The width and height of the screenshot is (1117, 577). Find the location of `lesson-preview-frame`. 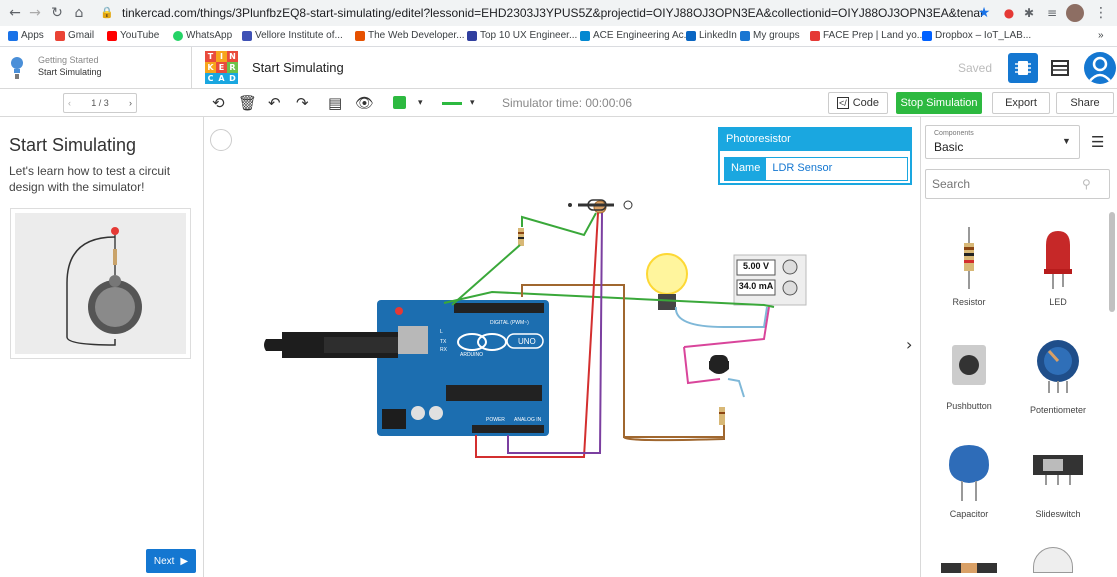

lesson-preview-frame is located at coordinates (100, 283).